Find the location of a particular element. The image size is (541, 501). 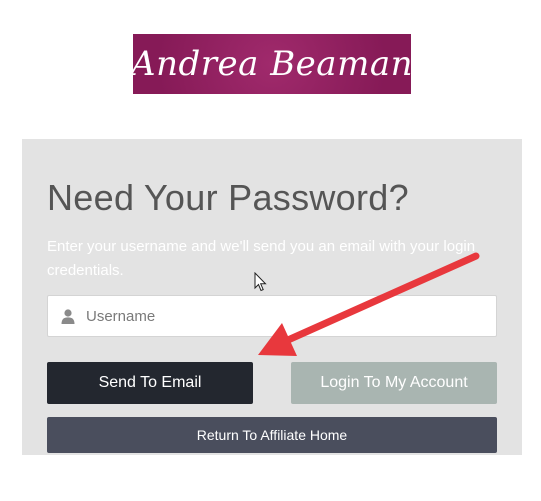

user-icon is located at coordinates (68, 316).